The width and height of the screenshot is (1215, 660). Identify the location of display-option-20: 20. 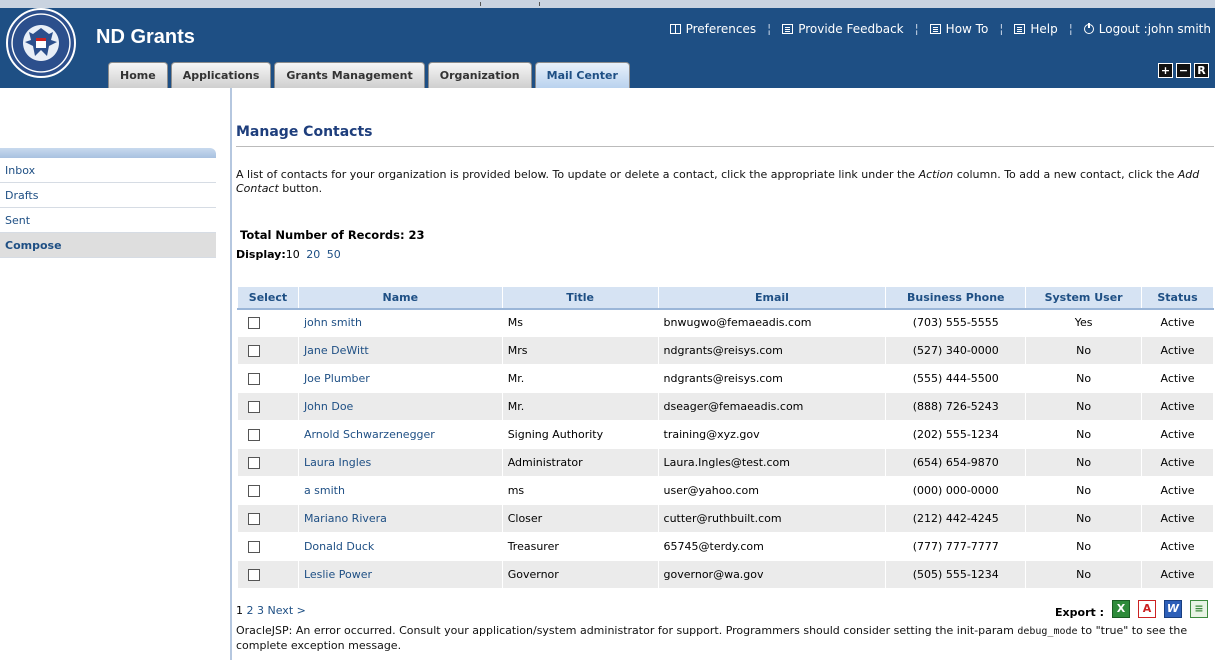
(313, 254).